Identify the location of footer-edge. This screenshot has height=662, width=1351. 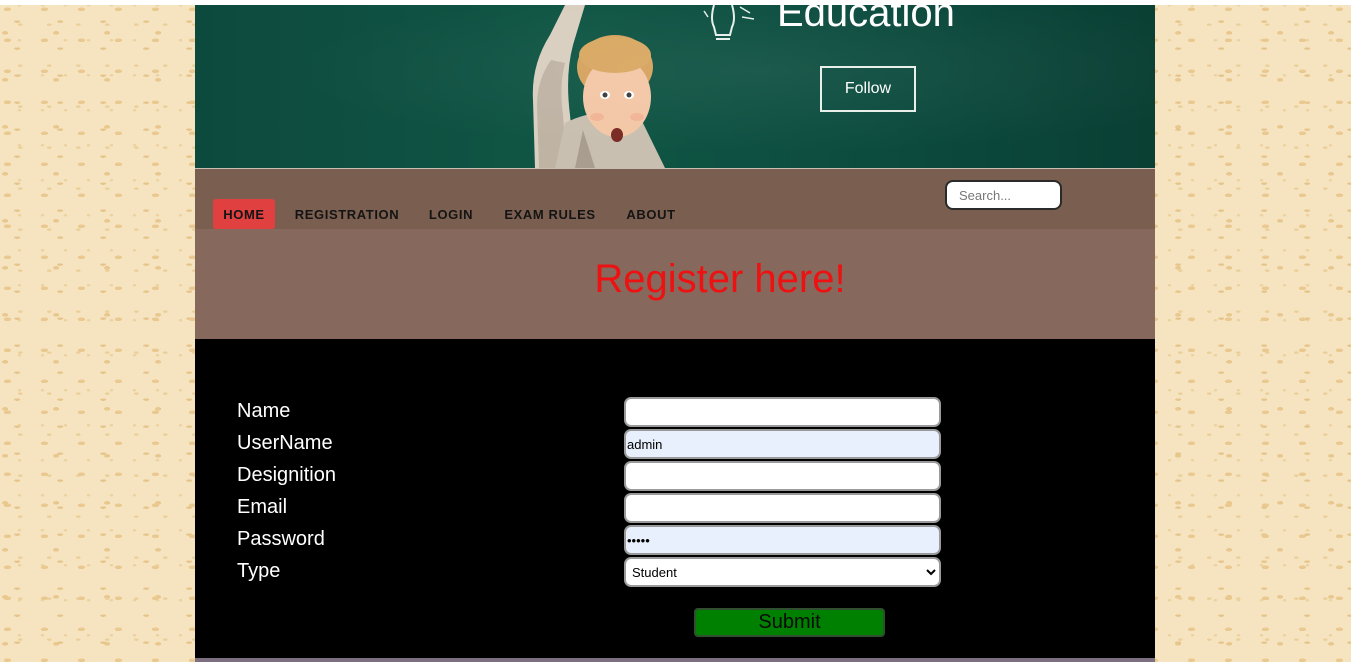
(675, 660).